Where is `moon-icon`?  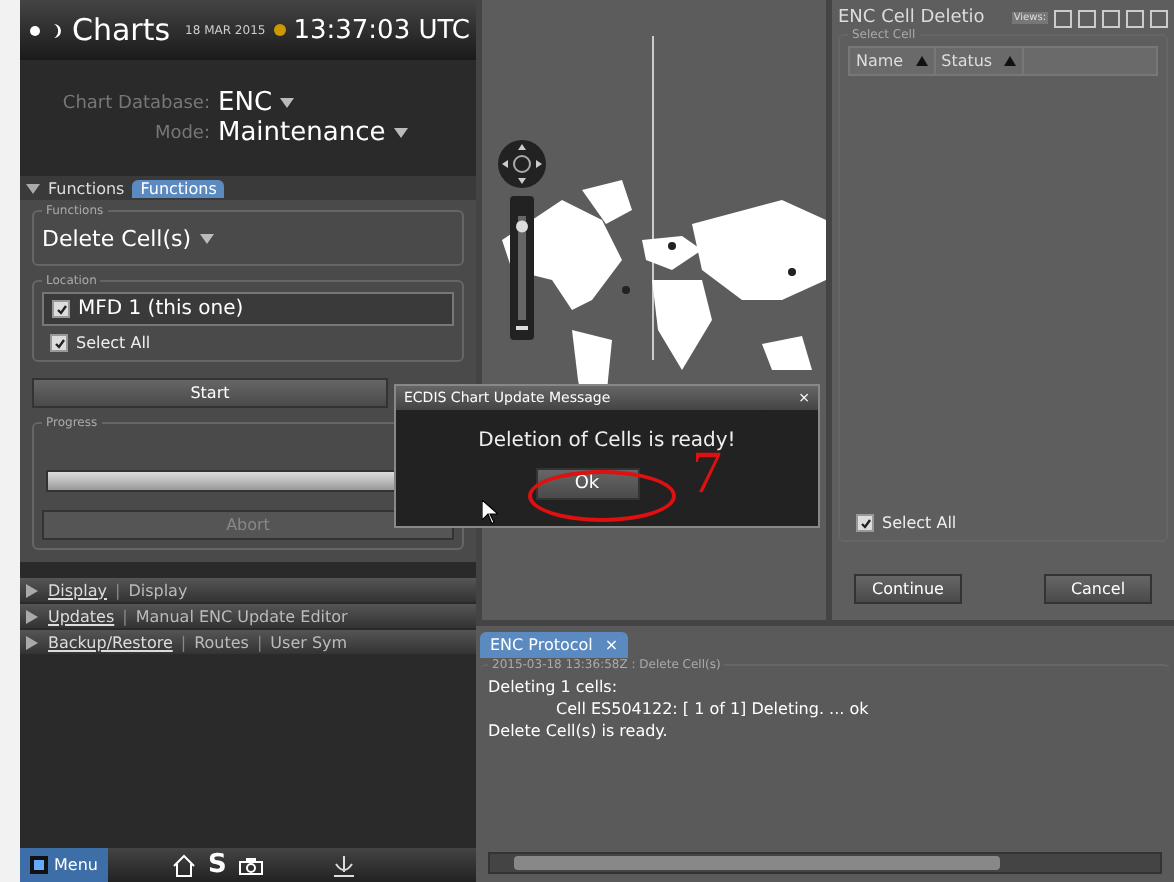 moon-icon is located at coordinates (58, 30).